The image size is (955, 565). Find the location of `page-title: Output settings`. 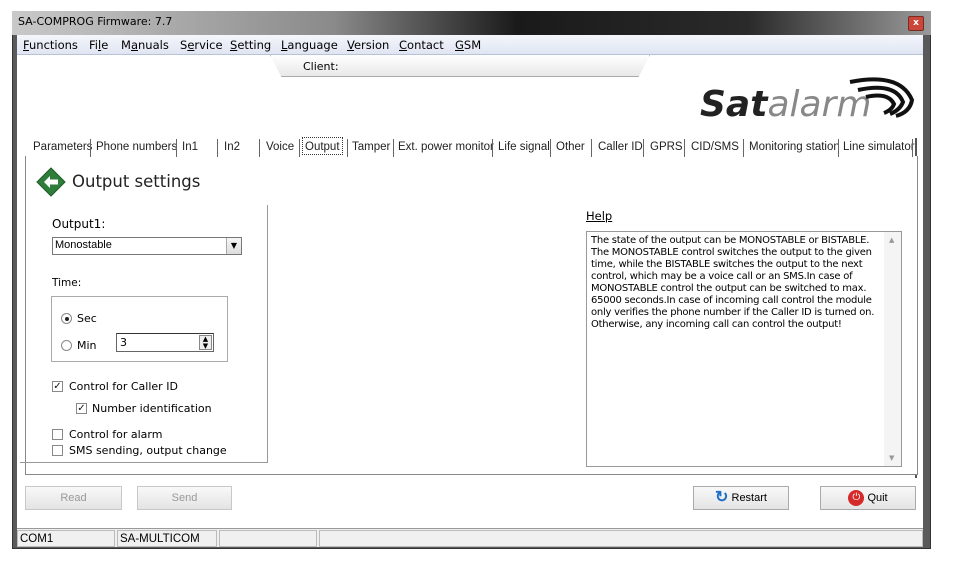

page-title: Output settings is located at coordinates (136, 181).